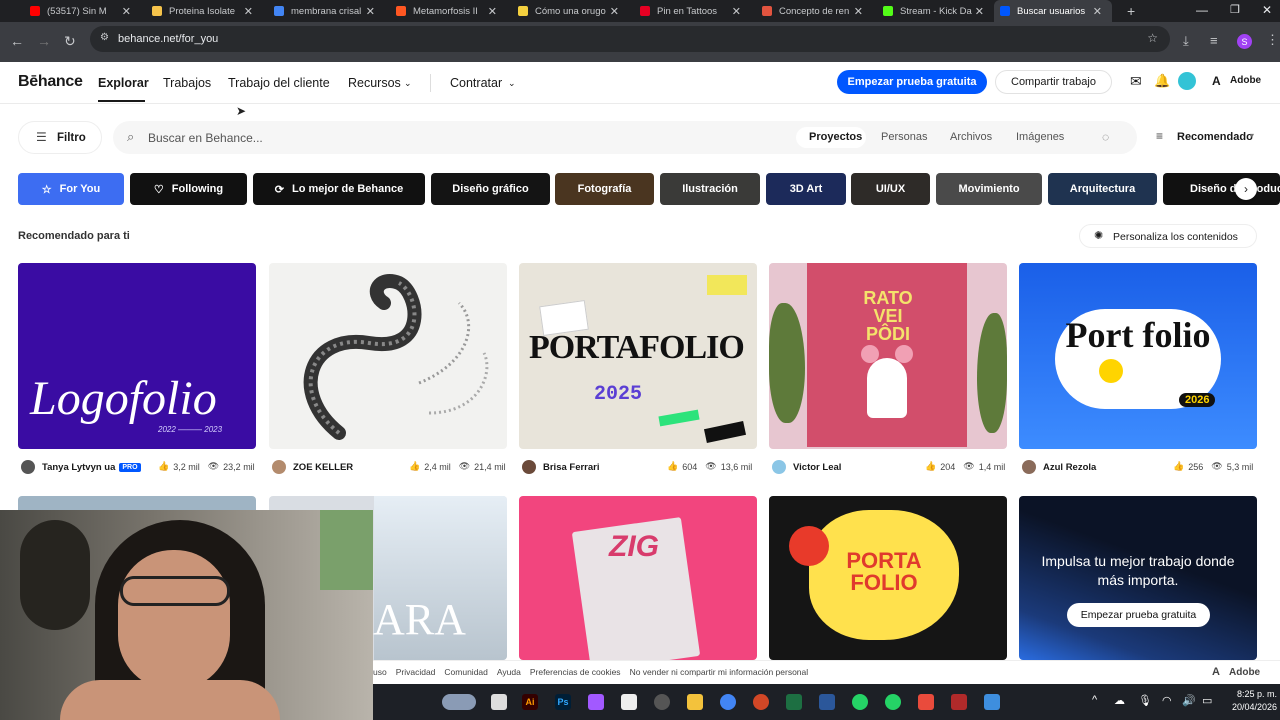 The height and width of the screenshot is (720, 1280). What do you see at coordinates (1094, 700) in the screenshot?
I see `tray-chevron-icon: ^` at bounding box center [1094, 700].